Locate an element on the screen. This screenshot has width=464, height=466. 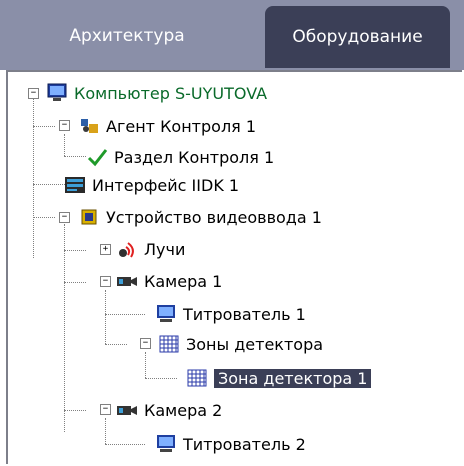
tree-node-label: Раздел Контроля 1 is located at coordinates (194, 157).